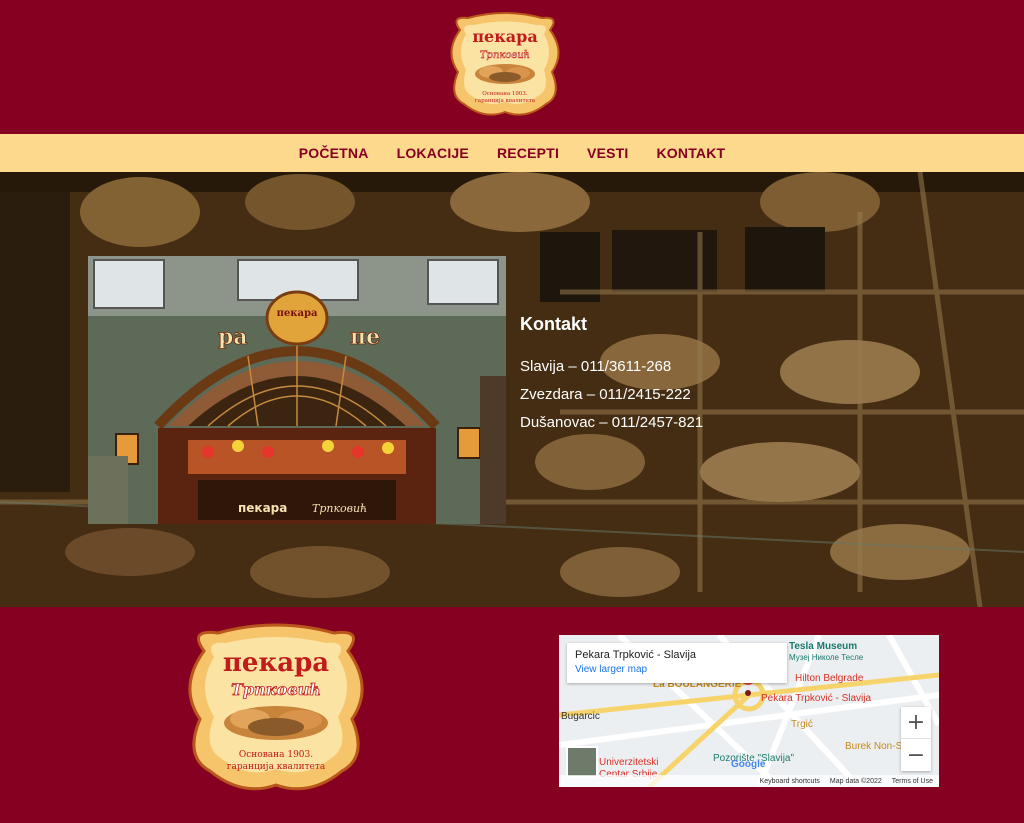  What do you see at coordinates (580, 716) in the screenshot?
I see `map-label-bugarcic: Bugarcic` at bounding box center [580, 716].